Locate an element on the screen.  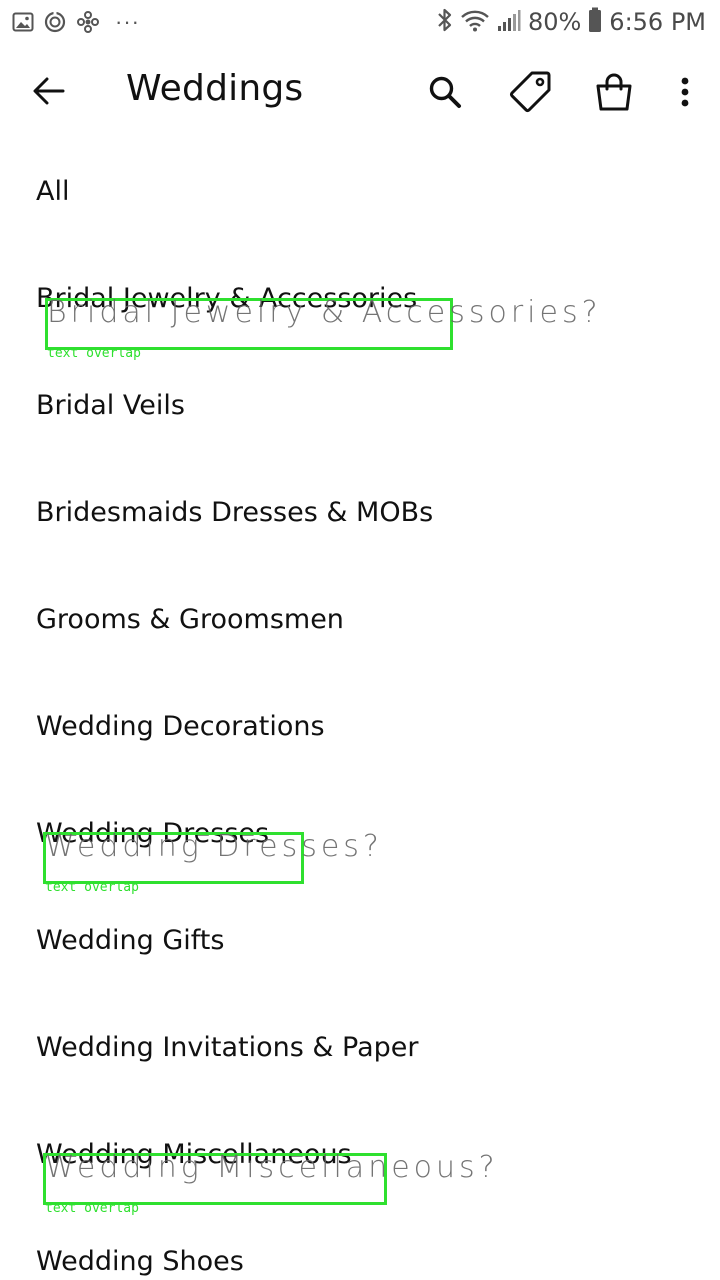
fan-icon is located at coordinates (88, 22).